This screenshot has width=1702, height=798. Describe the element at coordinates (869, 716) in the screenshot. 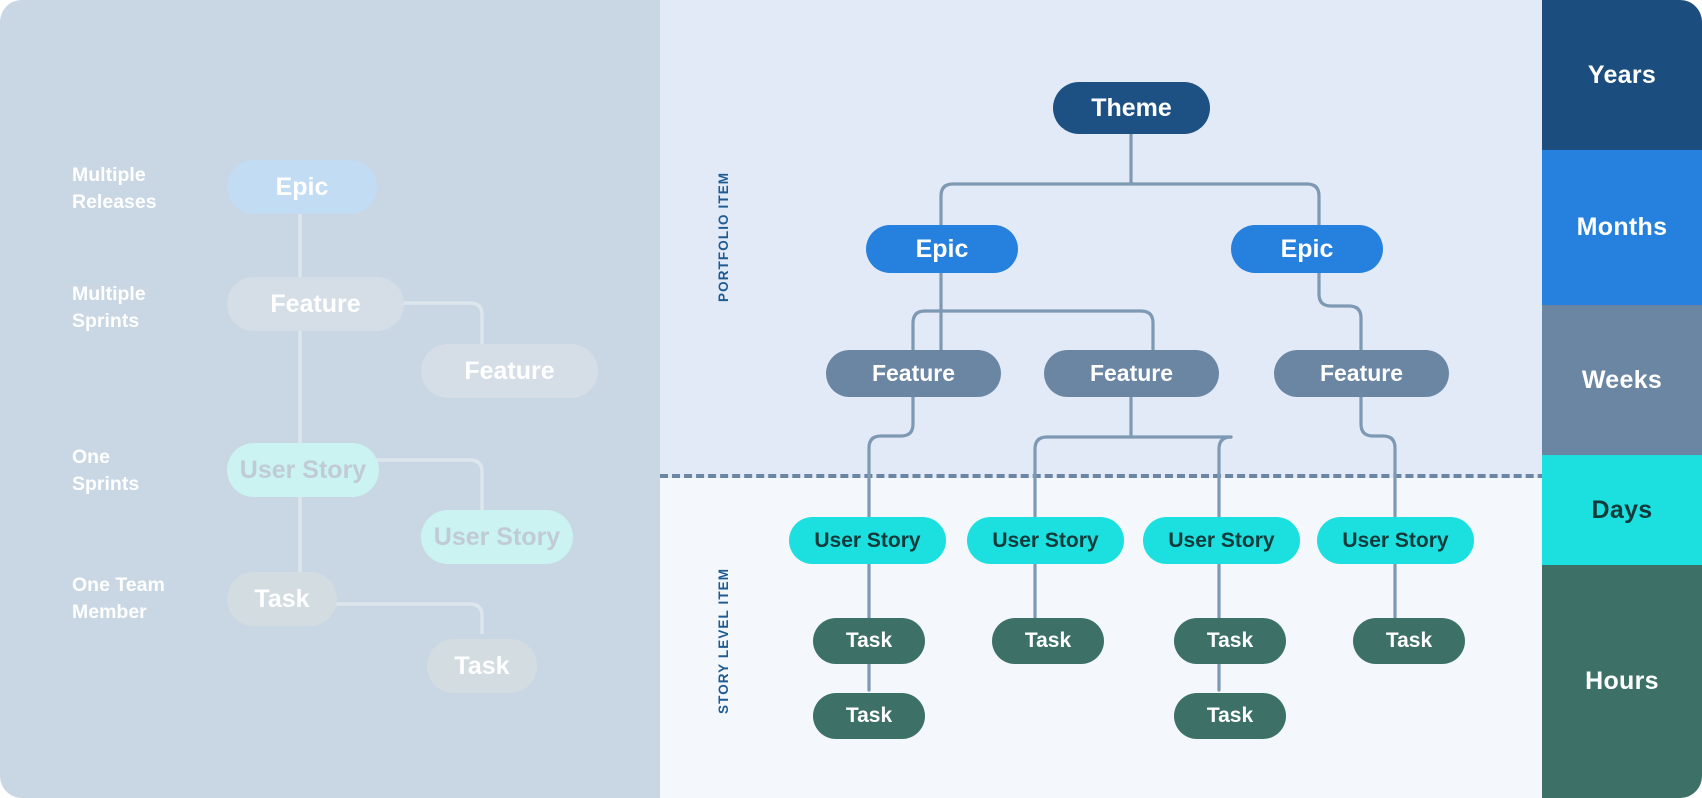

I see `node-task-2: Task` at that location.